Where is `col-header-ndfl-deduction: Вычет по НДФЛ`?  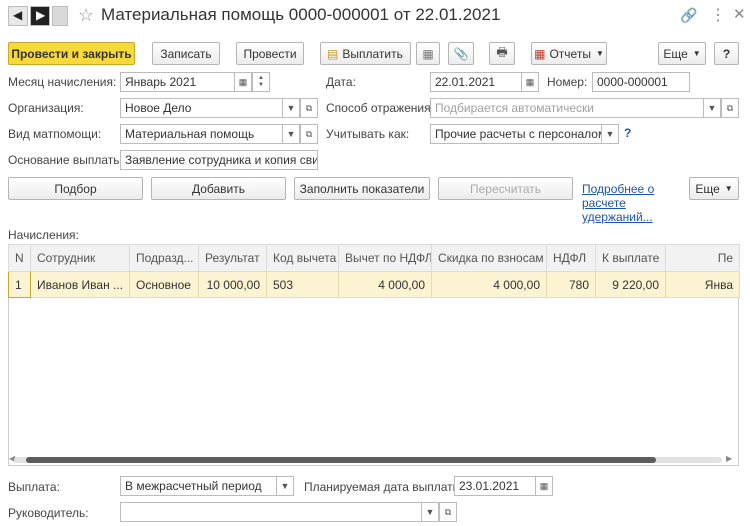
col-header-ndfl-deduction: Вычет по НДФЛ is located at coordinates (385, 258).